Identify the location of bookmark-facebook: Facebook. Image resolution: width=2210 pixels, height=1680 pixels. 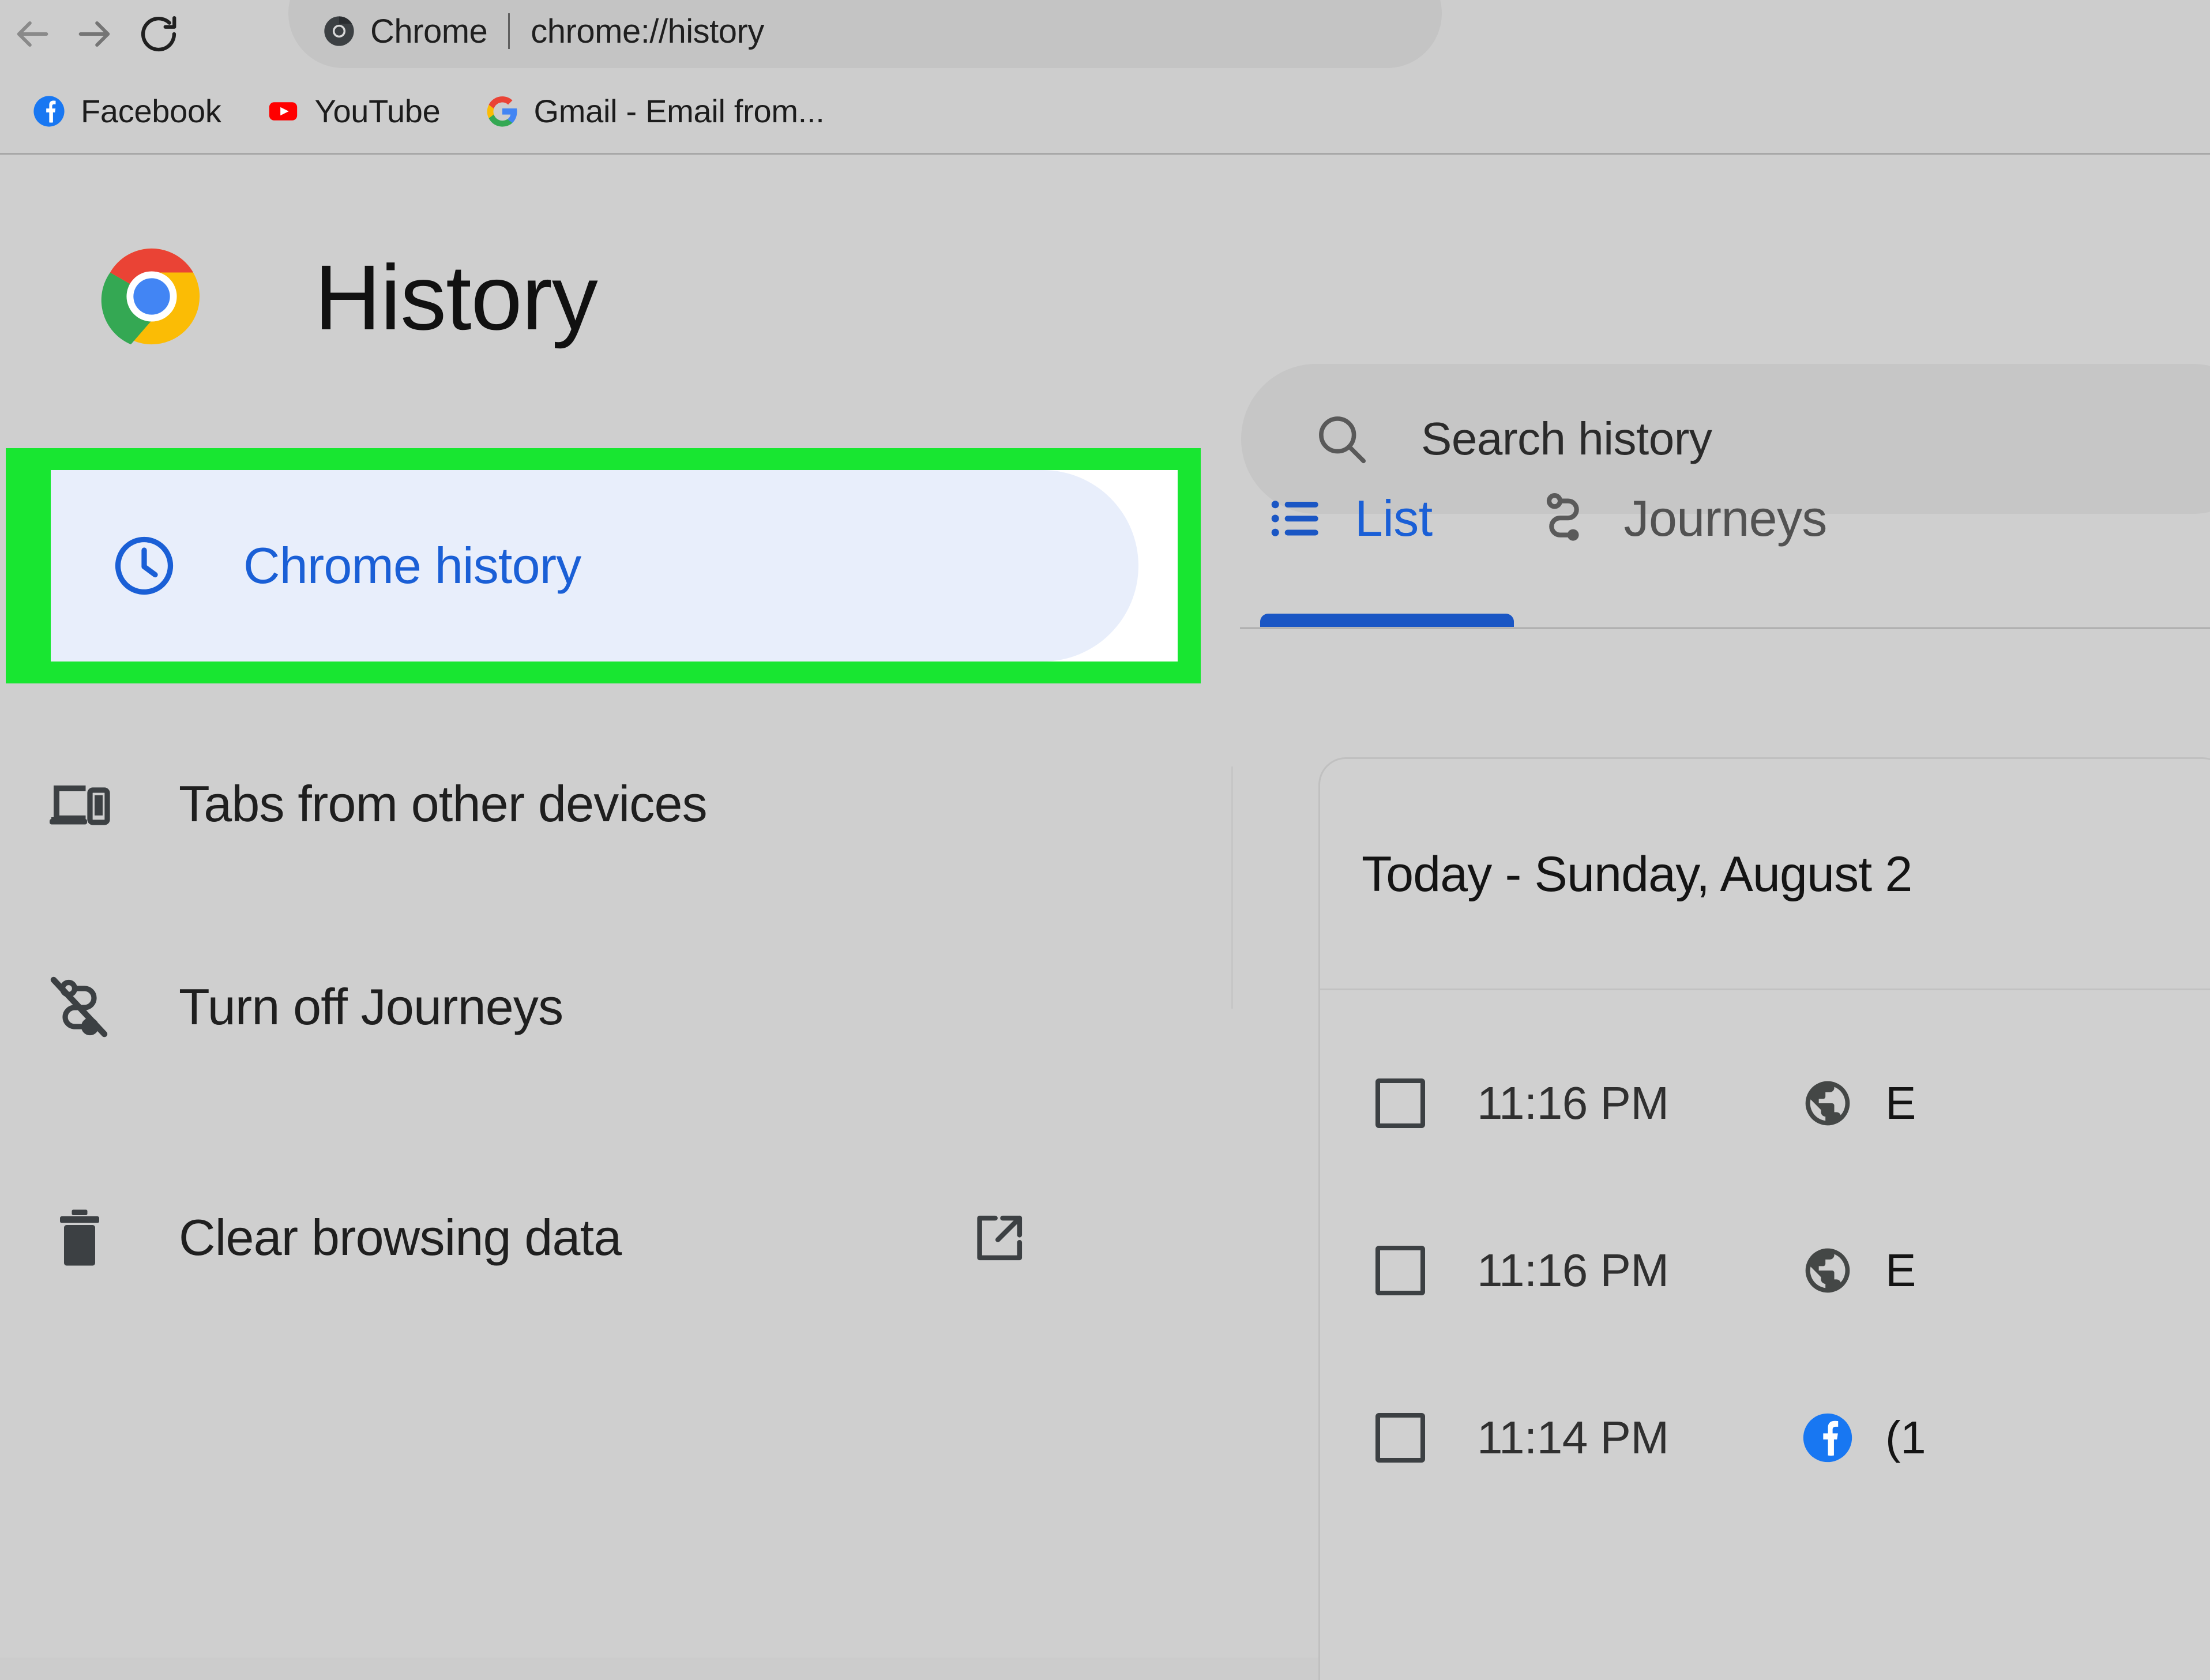
(127, 112).